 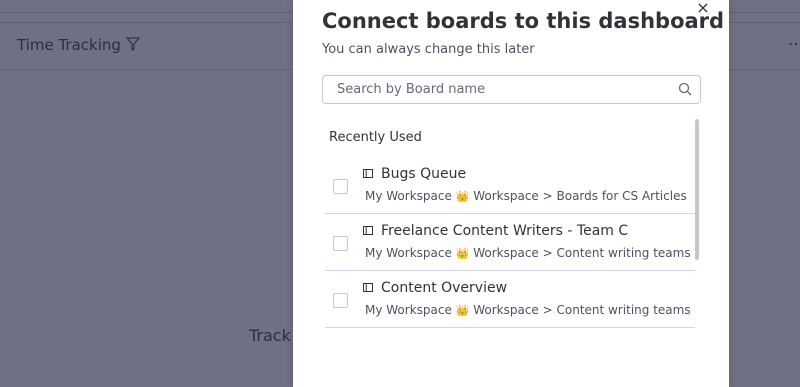 What do you see at coordinates (424, 174) in the screenshot?
I see `board-name: Bugs Queue` at bounding box center [424, 174].